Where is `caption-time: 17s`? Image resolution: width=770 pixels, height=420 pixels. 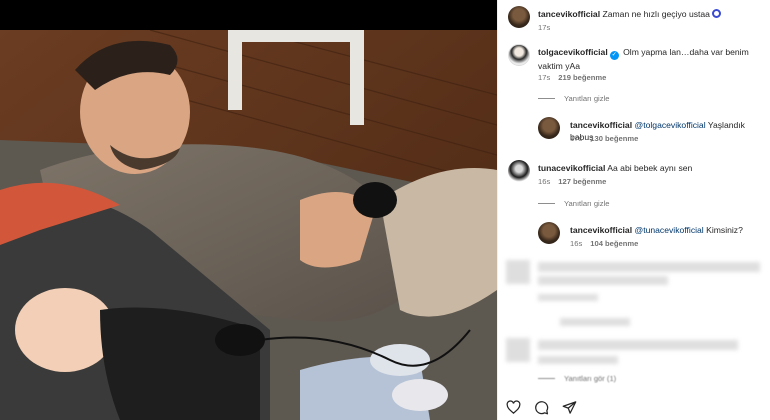 caption-time: 17s is located at coordinates (544, 27).